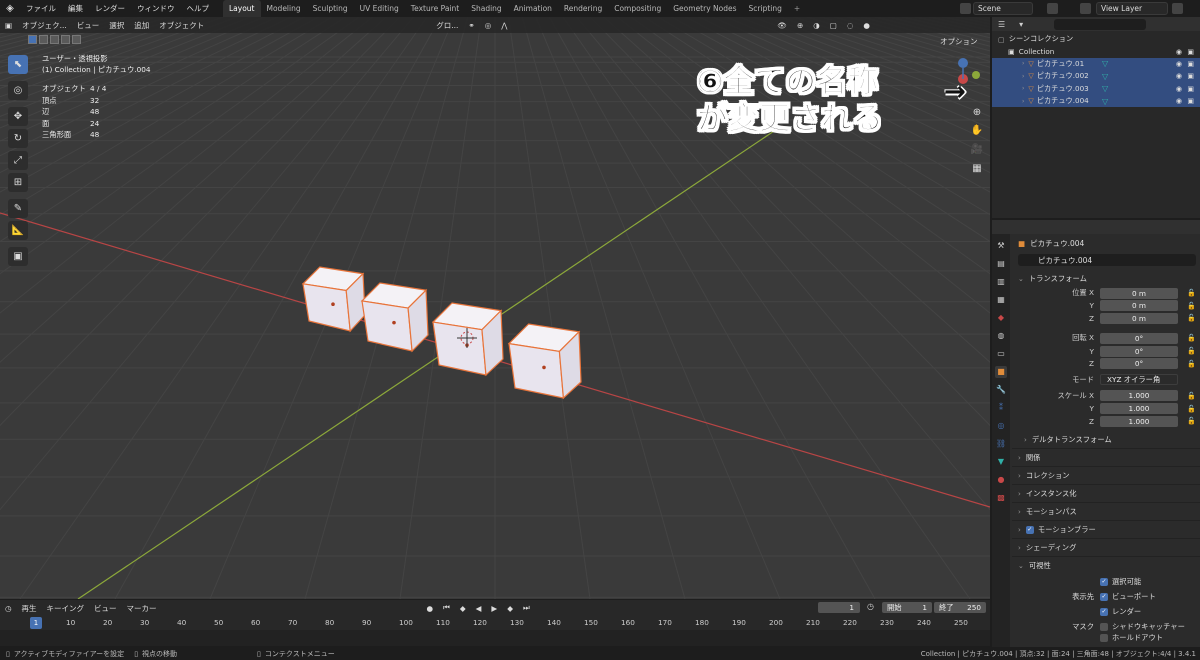  I want to click on shading-solid-icon: ●, so click(866, 25).